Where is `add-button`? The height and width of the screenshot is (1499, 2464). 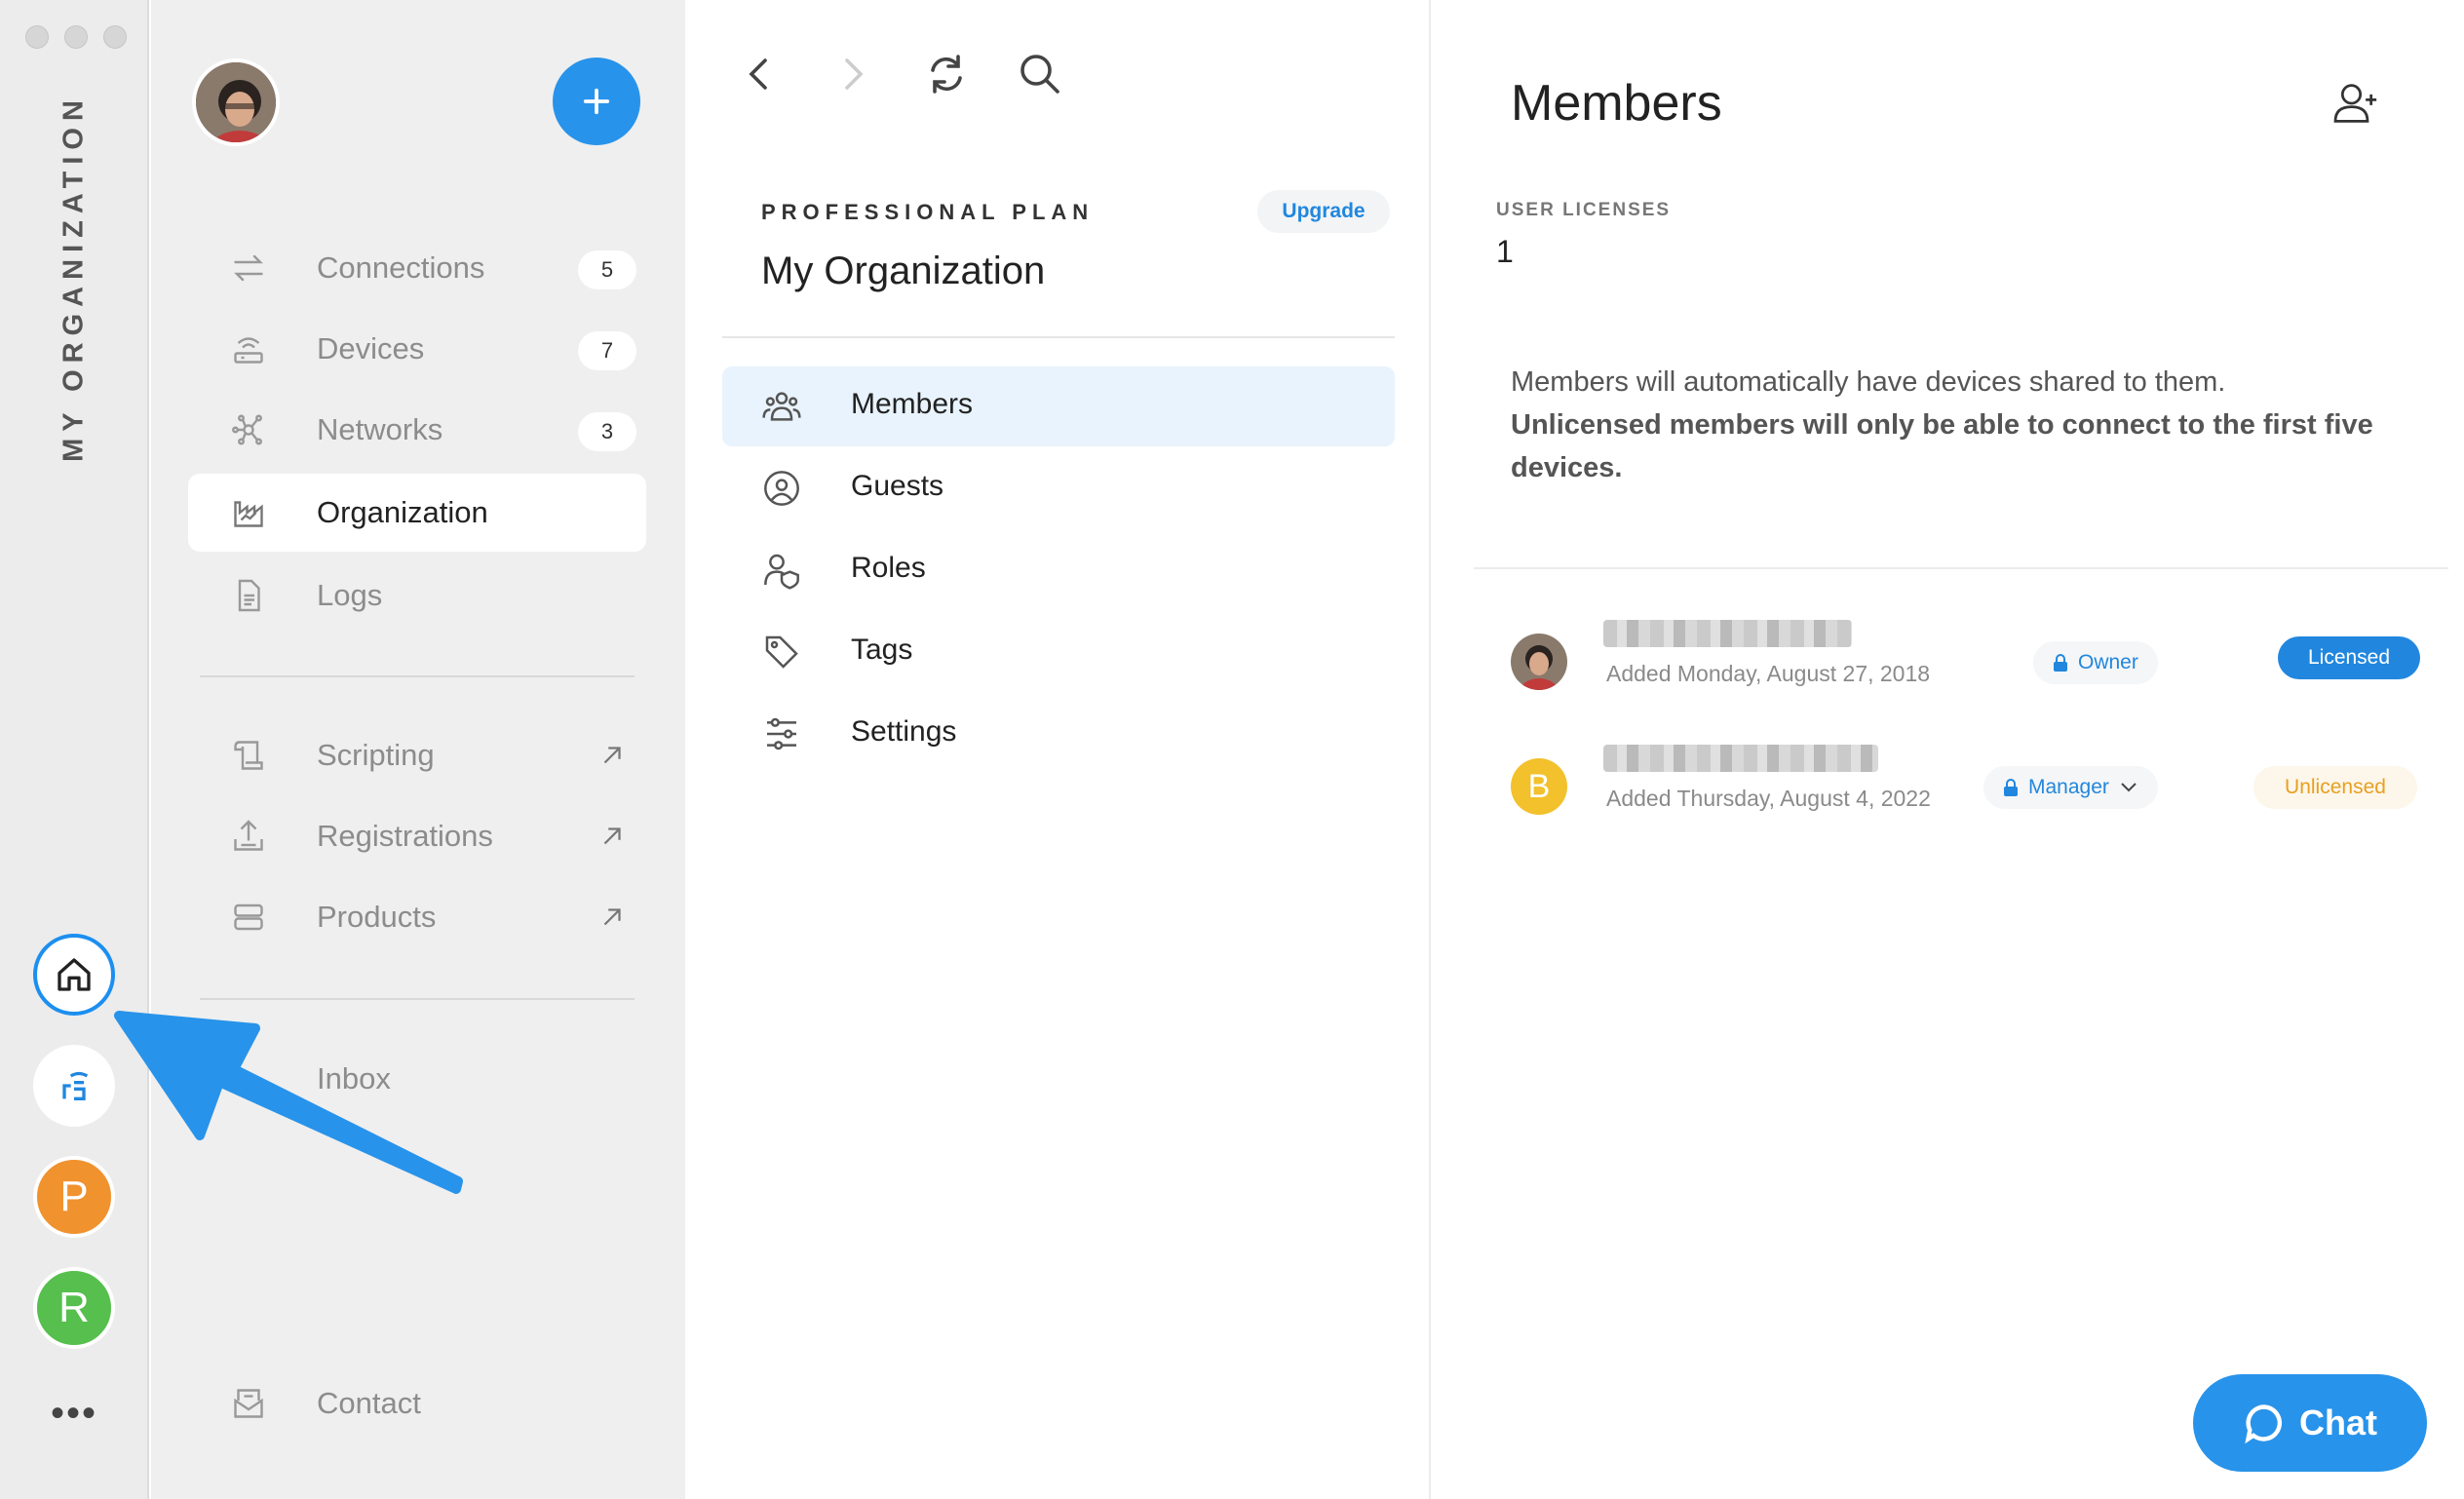
add-button is located at coordinates (596, 101).